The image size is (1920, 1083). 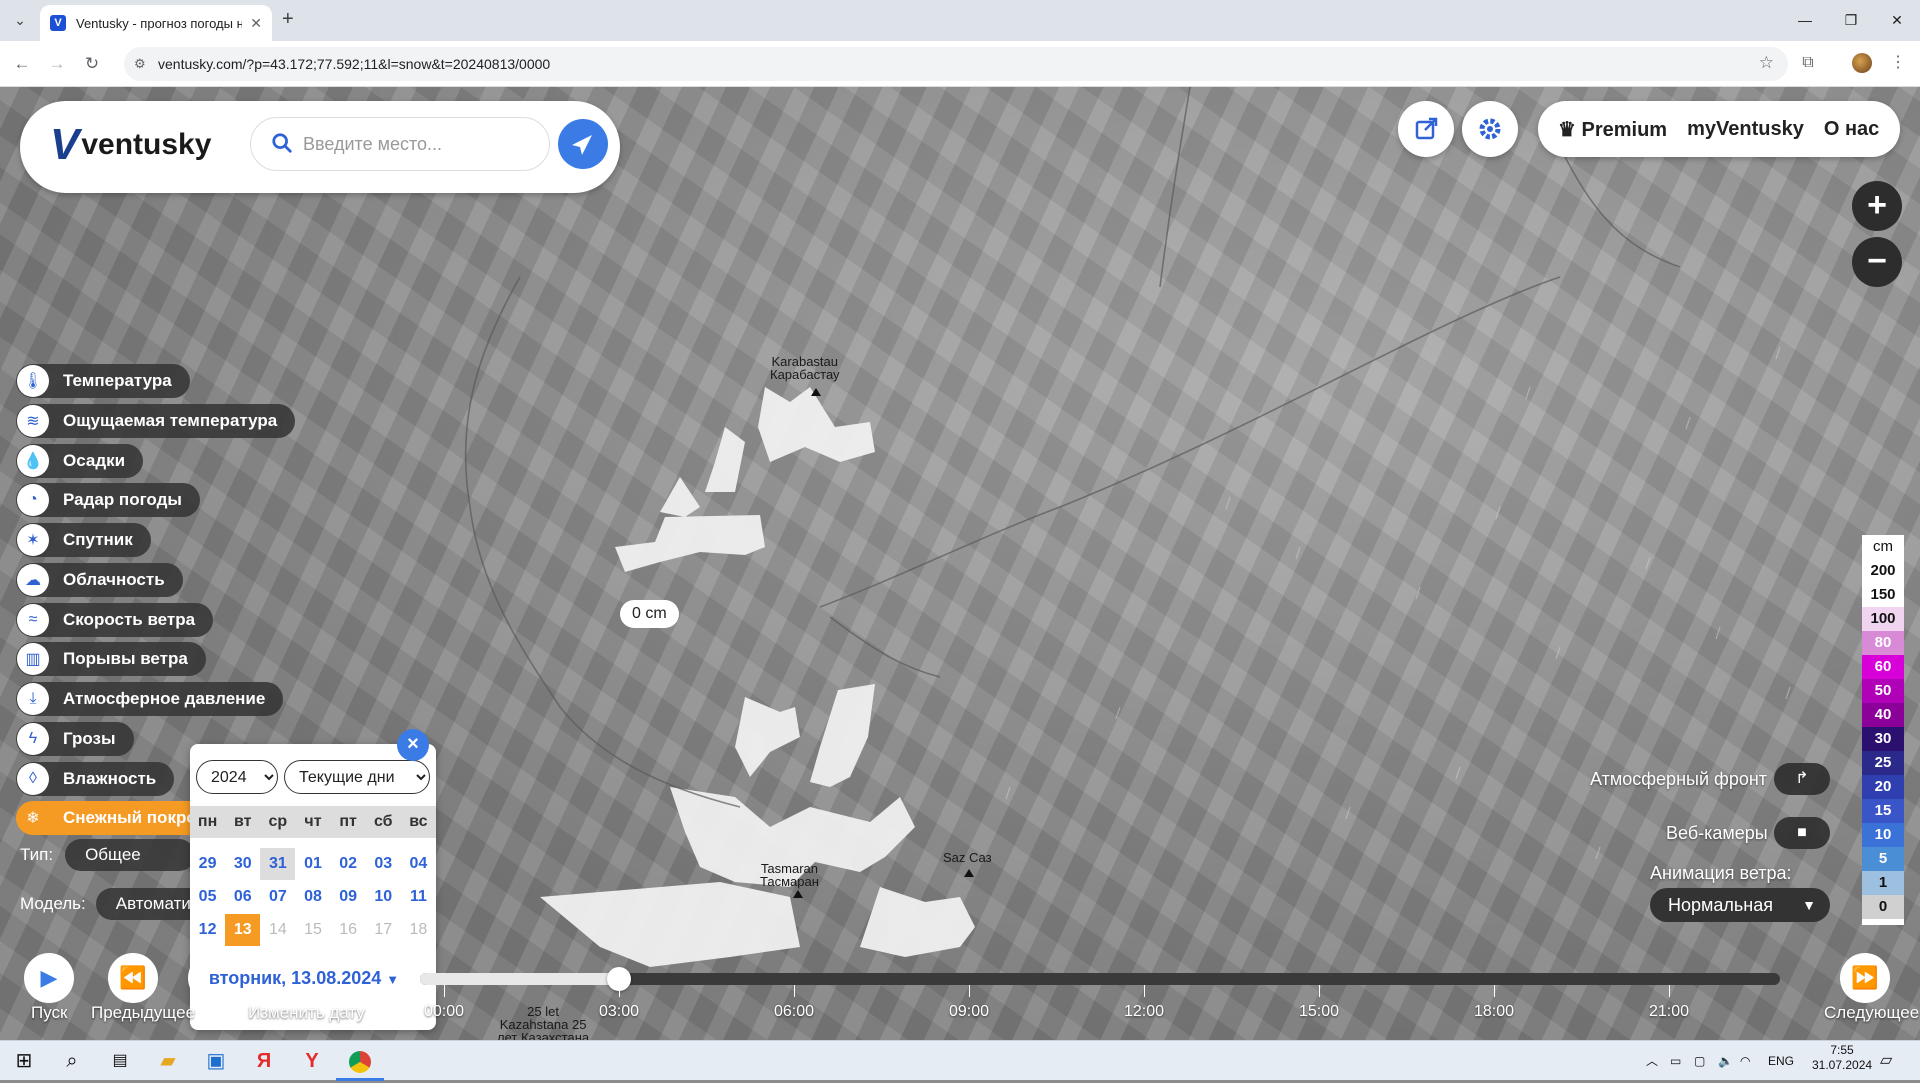 What do you see at coordinates (357, 777) in the screenshot?
I see `period-select: Текущие дни` at bounding box center [357, 777].